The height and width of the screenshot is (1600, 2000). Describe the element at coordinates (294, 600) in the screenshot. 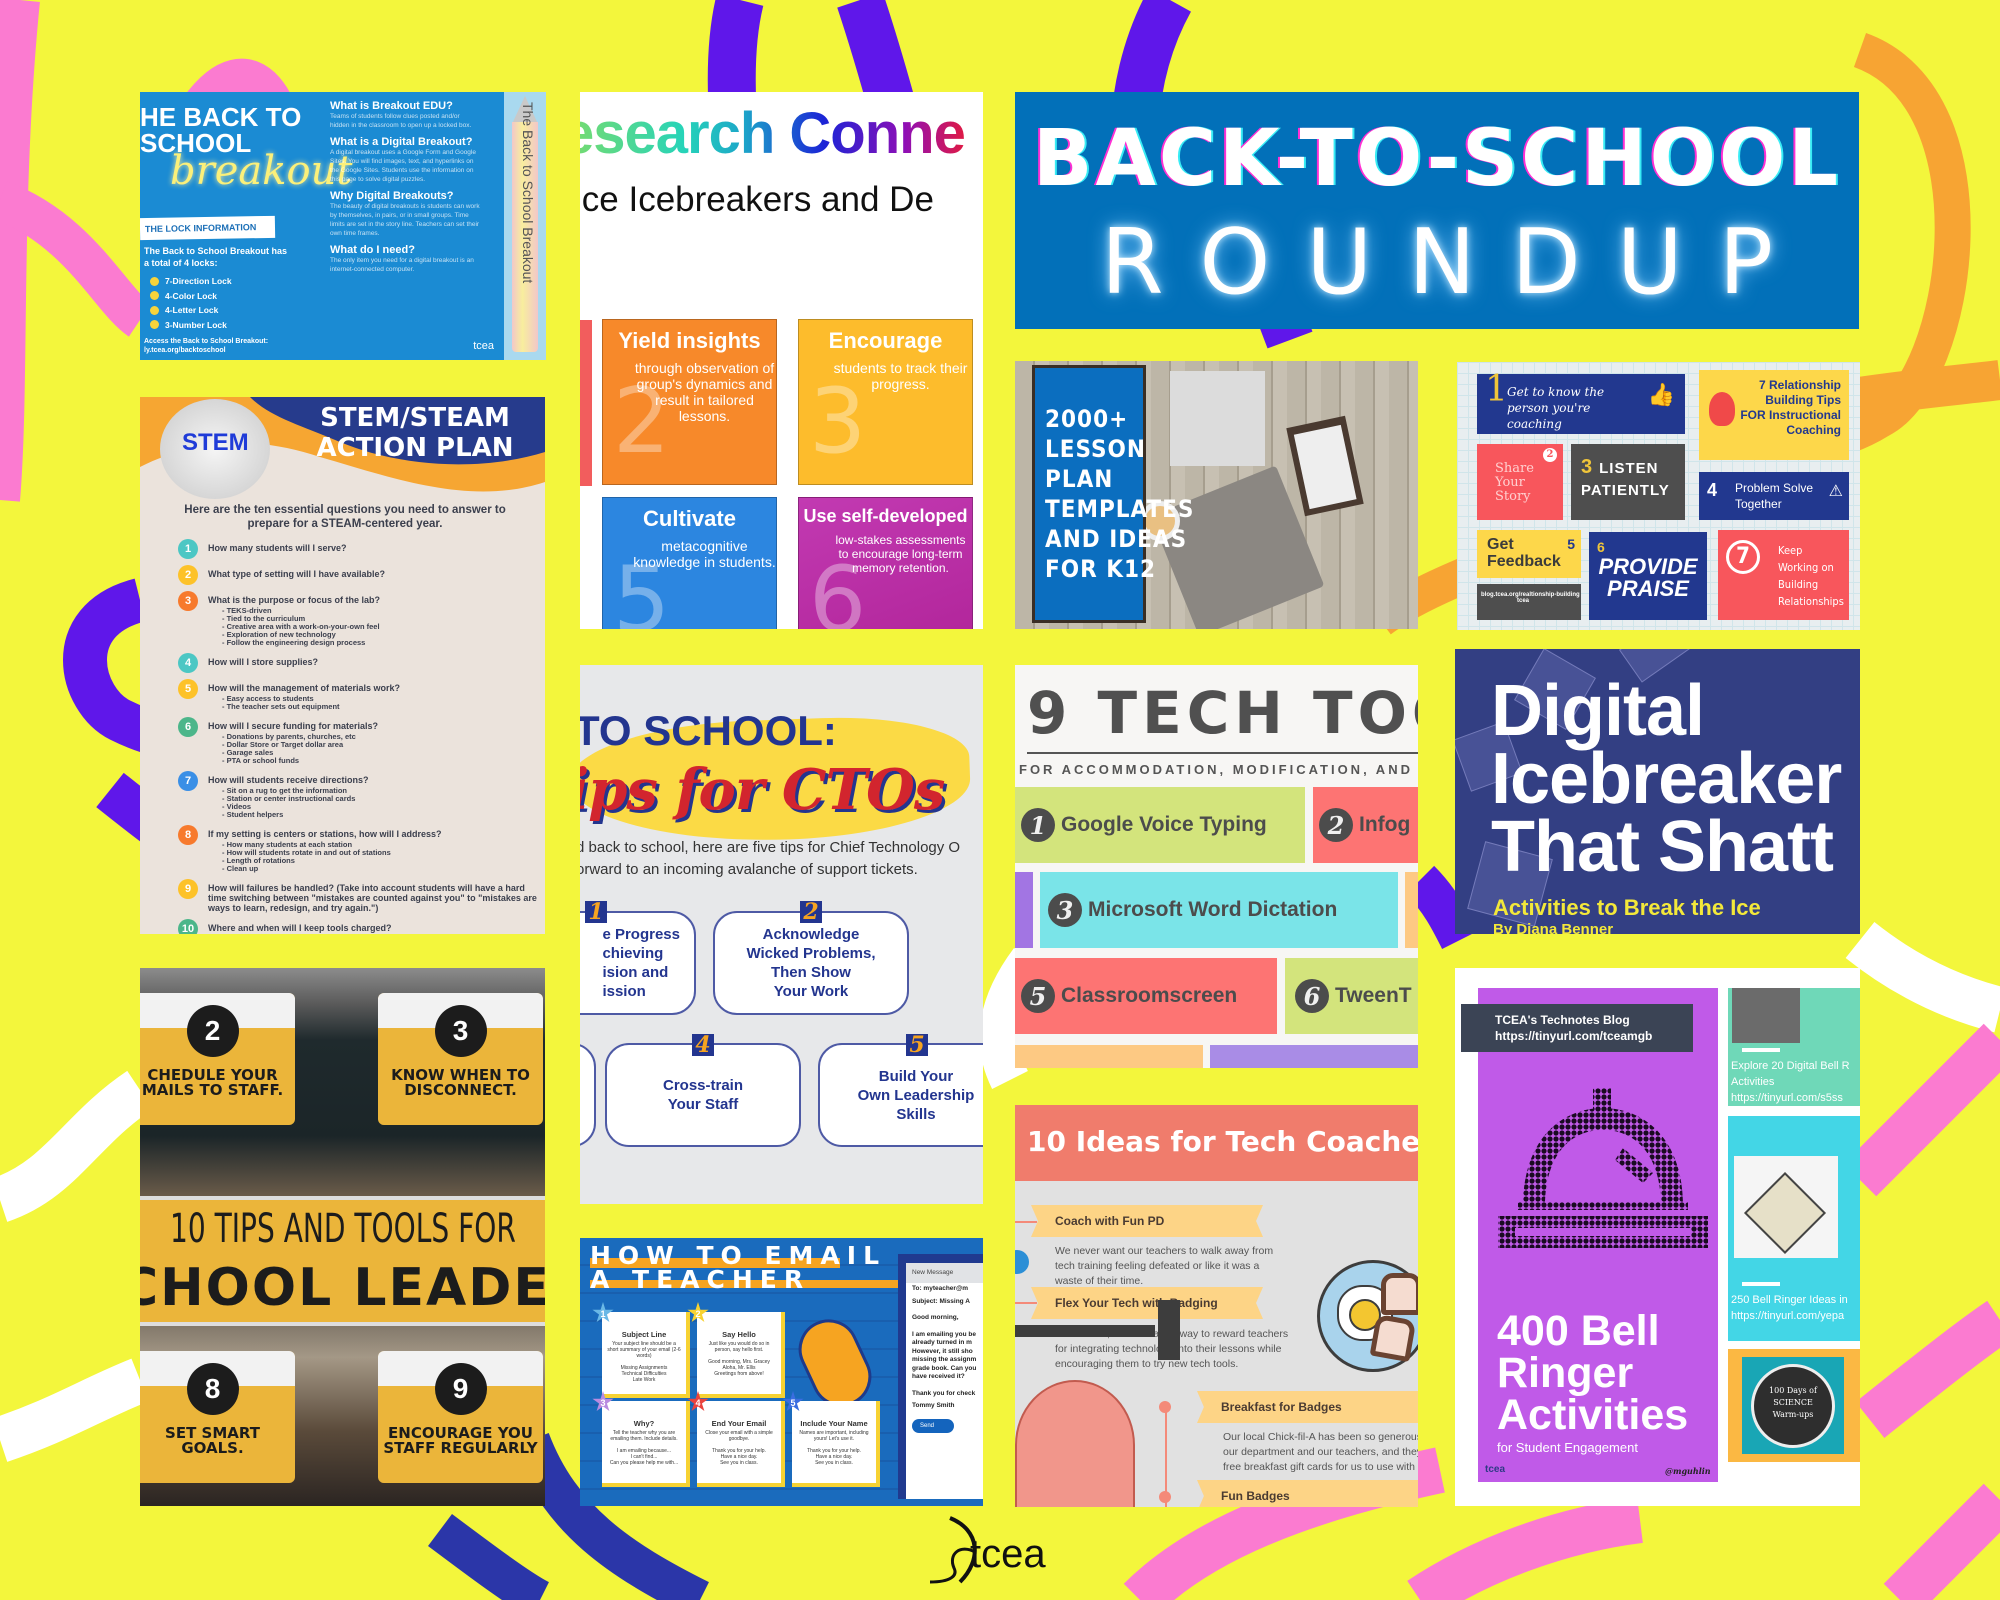

I see `question-text: What is the purpose or focus of the lab?` at that location.